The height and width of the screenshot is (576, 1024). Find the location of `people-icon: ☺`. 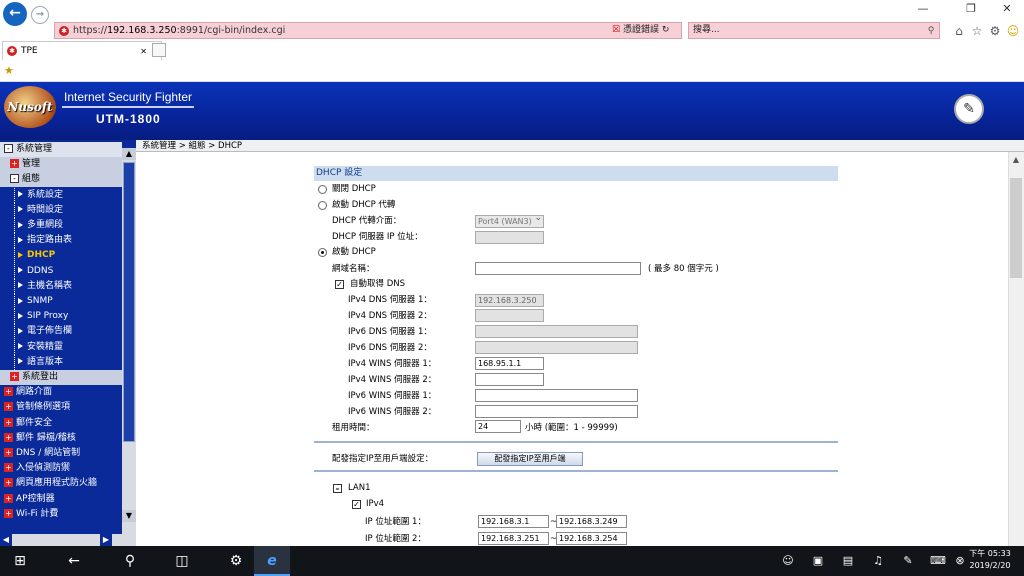

people-icon: ☺ is located at coordinates (788, 560).